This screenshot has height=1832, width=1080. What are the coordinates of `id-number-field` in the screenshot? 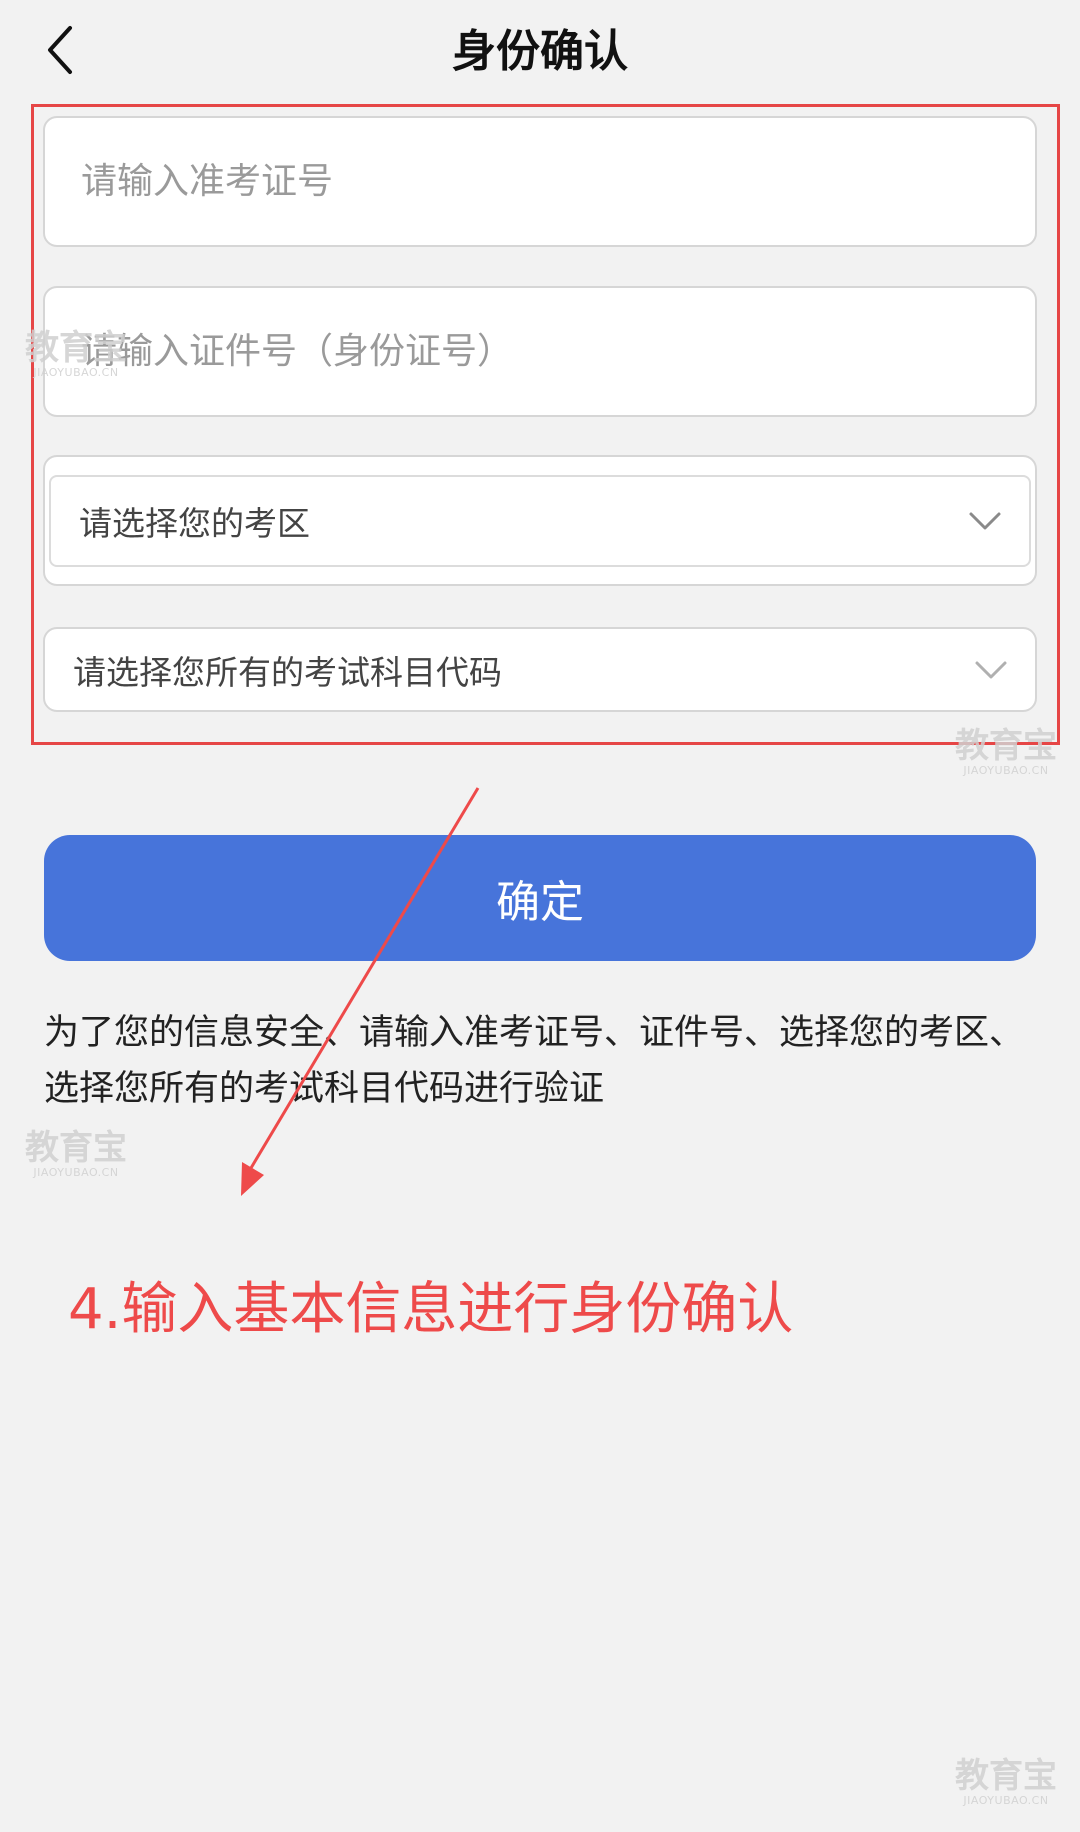 It's located at (540, 351).